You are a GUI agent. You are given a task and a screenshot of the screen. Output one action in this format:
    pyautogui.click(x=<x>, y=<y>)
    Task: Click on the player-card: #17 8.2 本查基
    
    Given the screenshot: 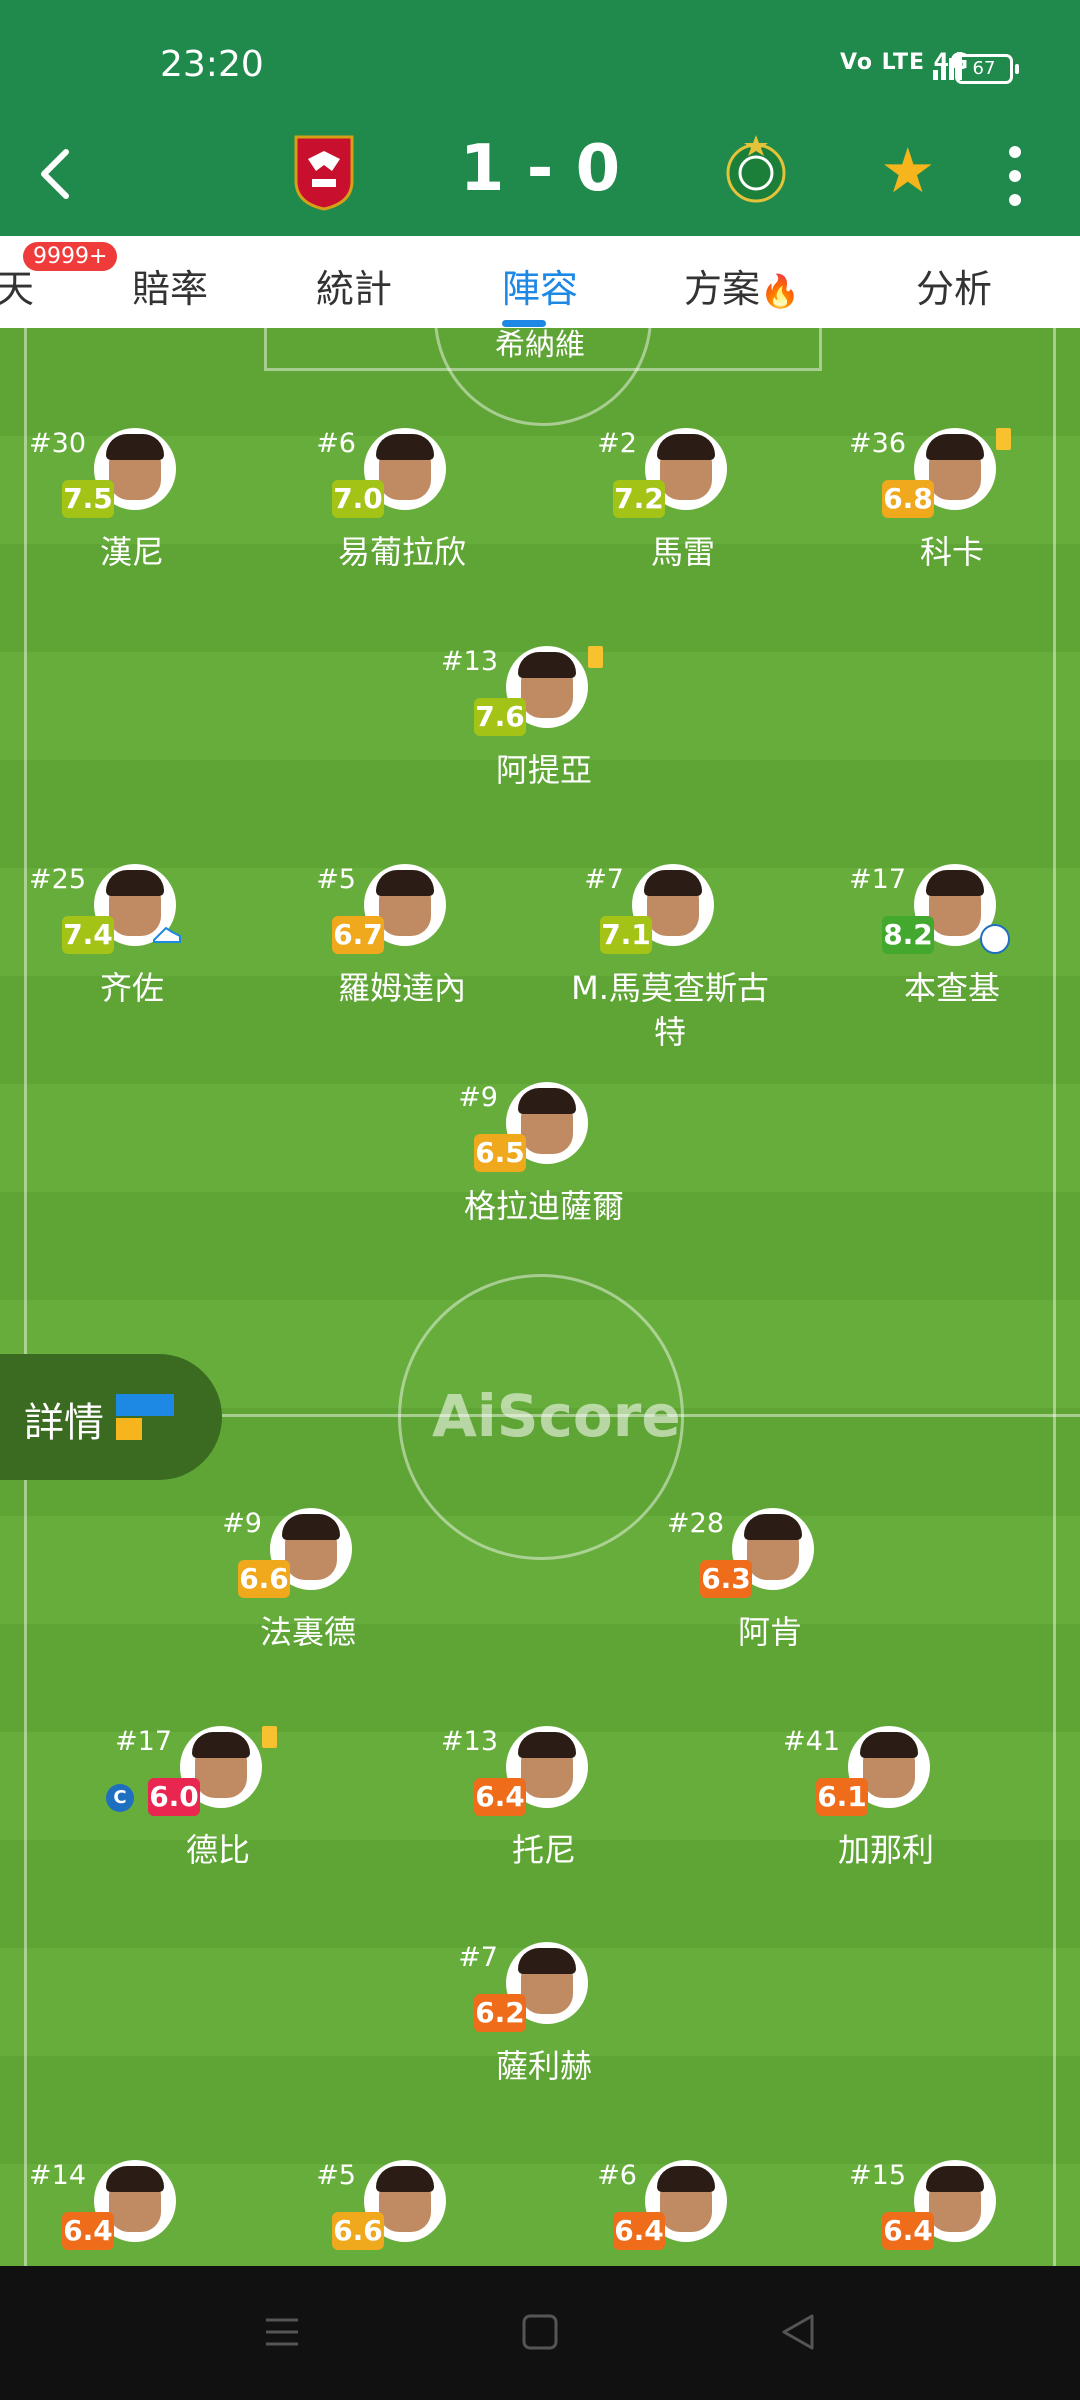 What is the action you would take?
    pyautogui.click(x=951, y=954)
    